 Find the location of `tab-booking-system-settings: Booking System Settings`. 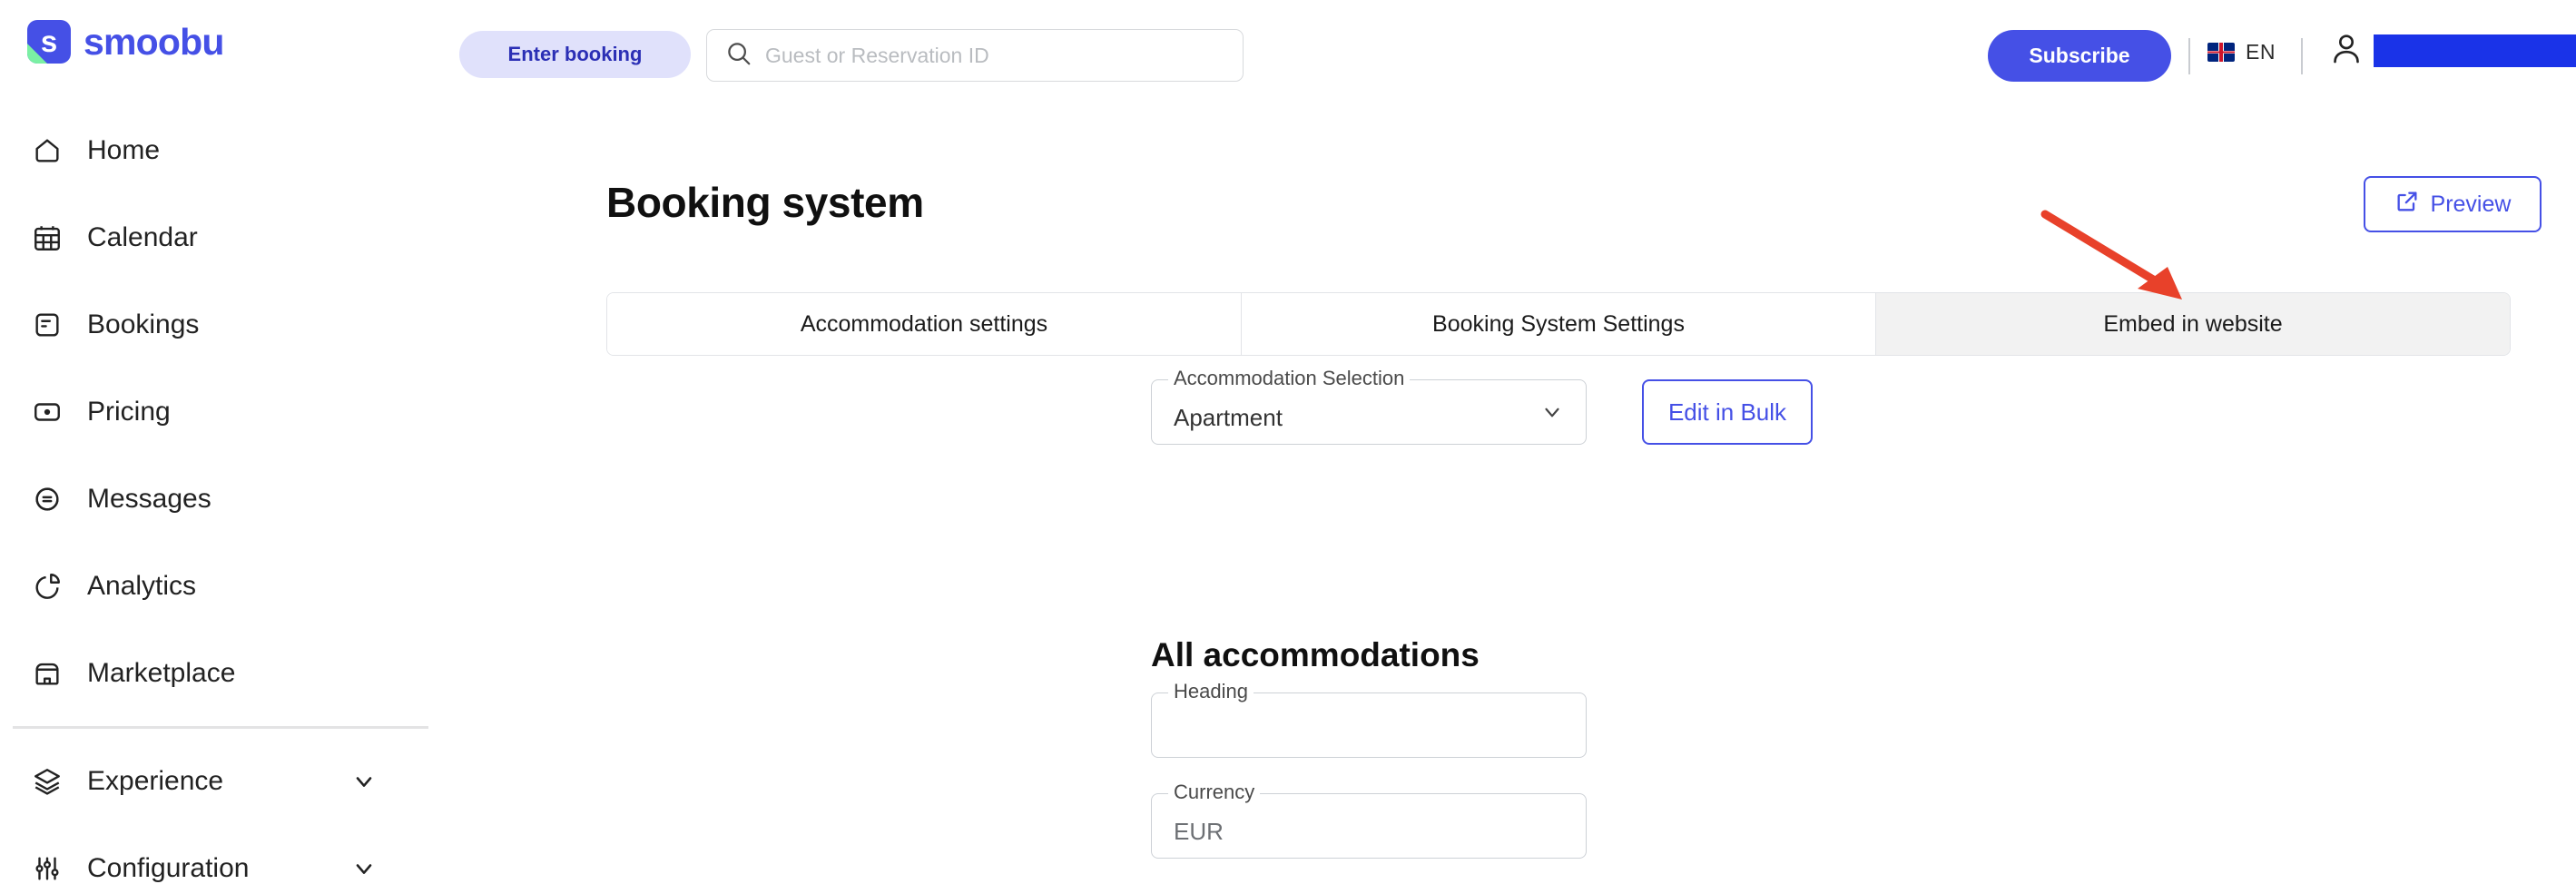

tab-booking-system-settings: Booking System Settings is located at coordinates (1559, 324).